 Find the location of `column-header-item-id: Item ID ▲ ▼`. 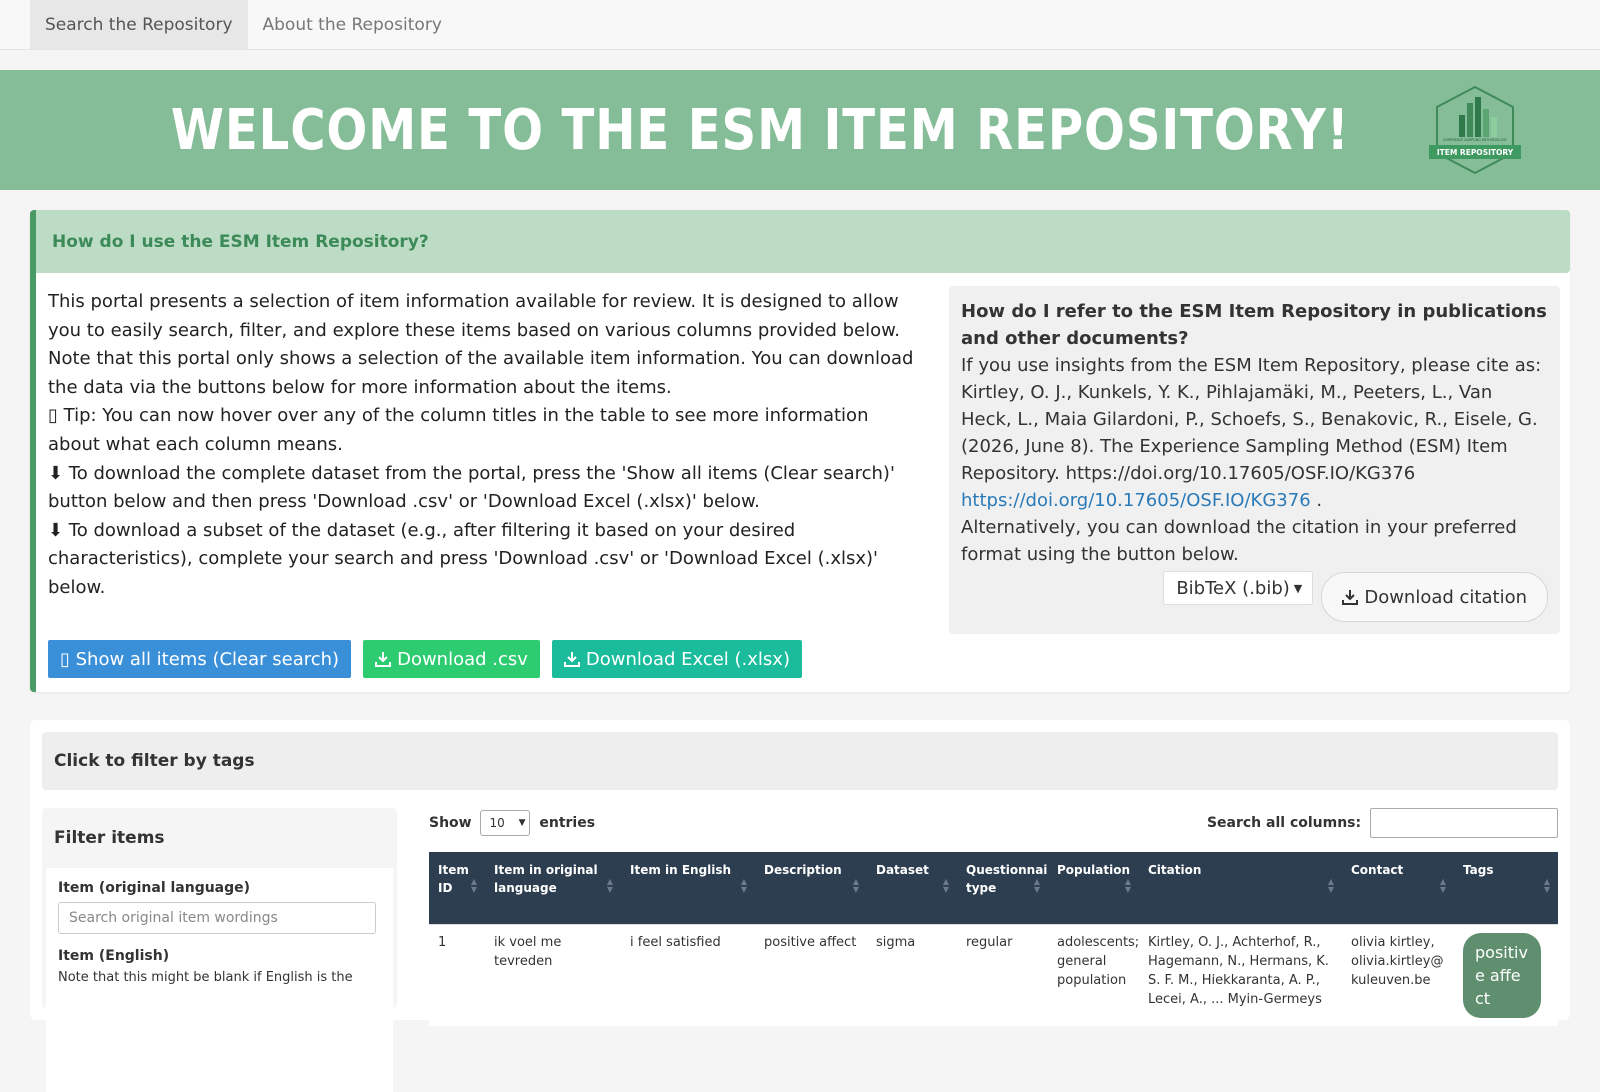

column-header-item-id: Item ID ▲ ▼ is located at coordinates (457, 888).